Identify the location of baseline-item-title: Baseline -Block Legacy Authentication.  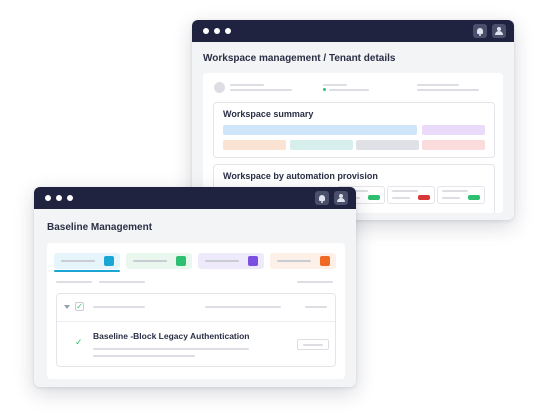
(171, 336).